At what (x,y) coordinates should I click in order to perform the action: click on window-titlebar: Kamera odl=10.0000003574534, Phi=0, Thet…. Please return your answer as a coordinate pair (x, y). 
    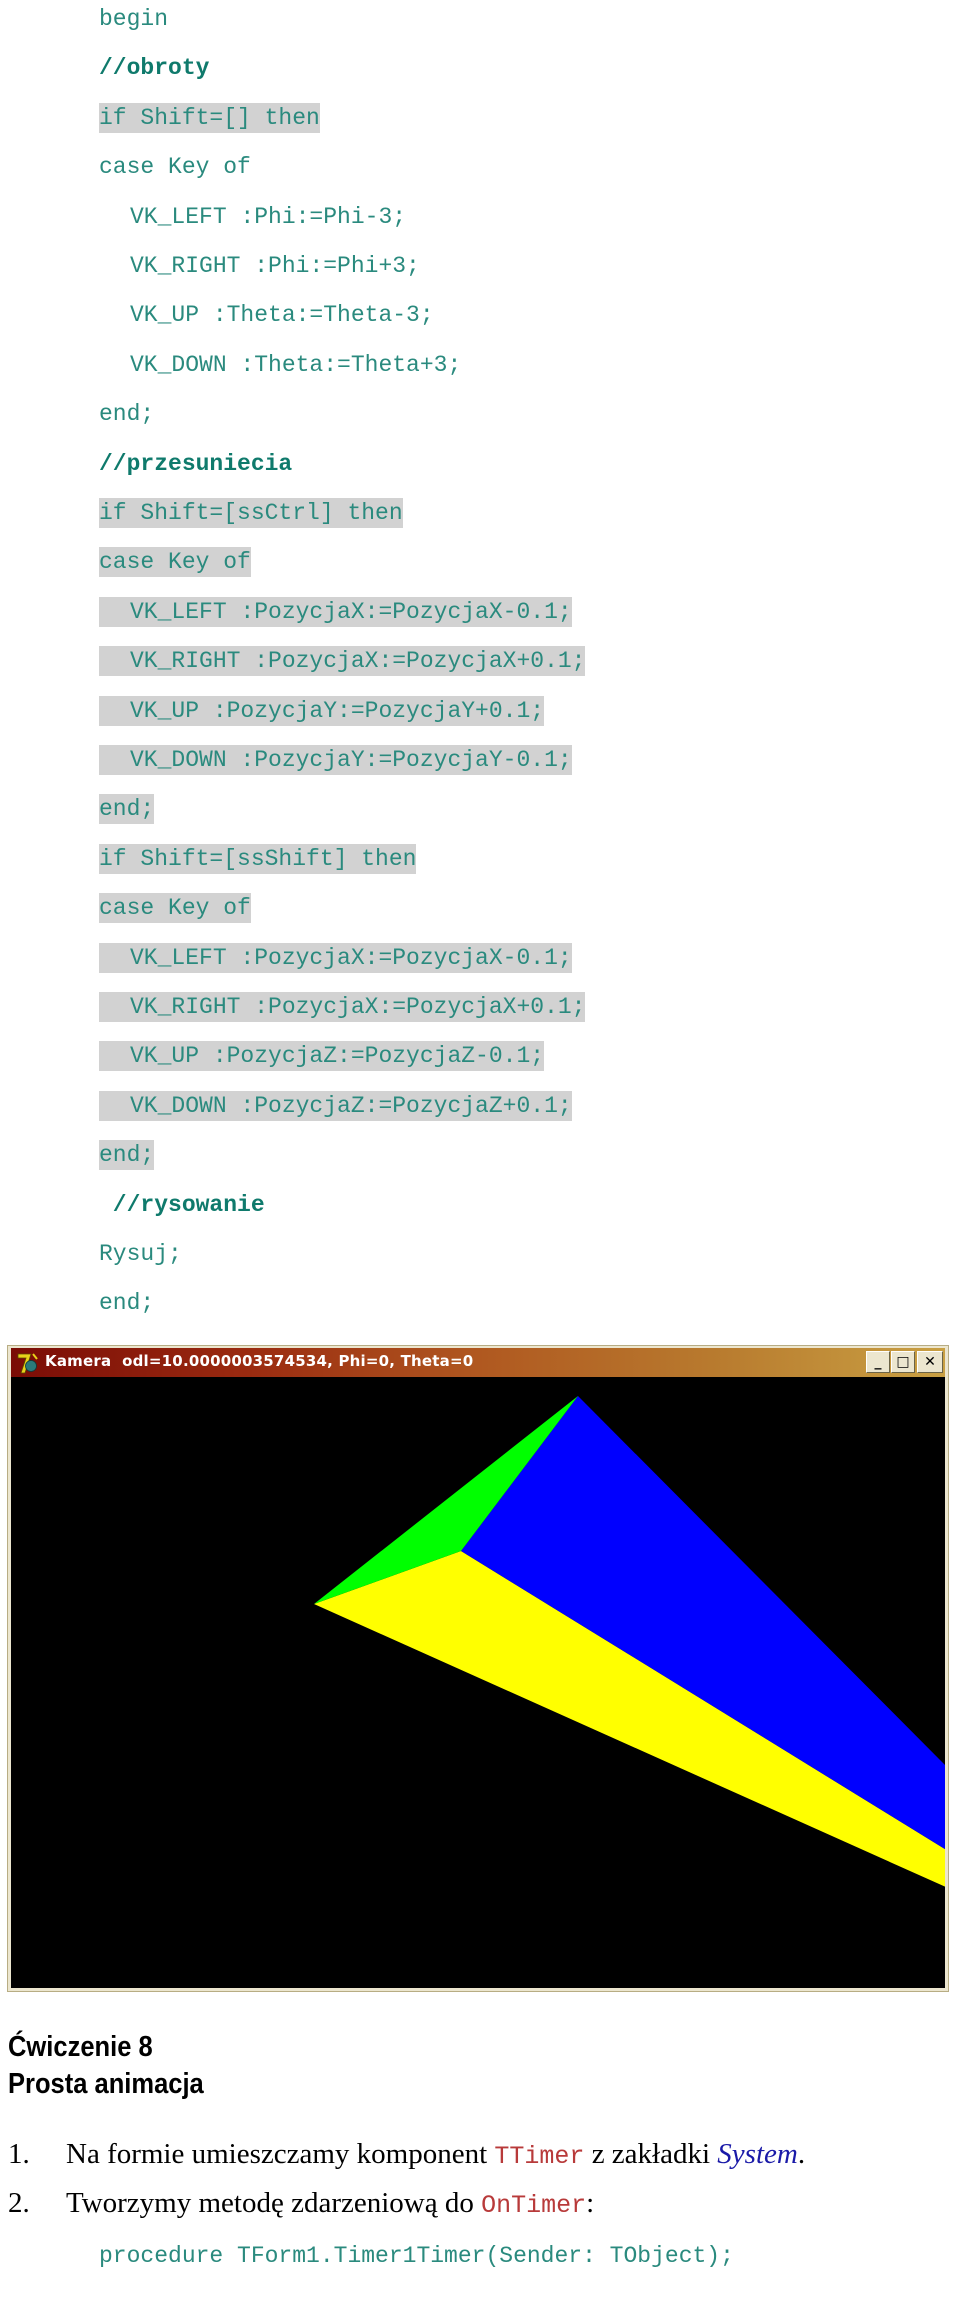
    Looking at the image, I should click on (478, 1362).